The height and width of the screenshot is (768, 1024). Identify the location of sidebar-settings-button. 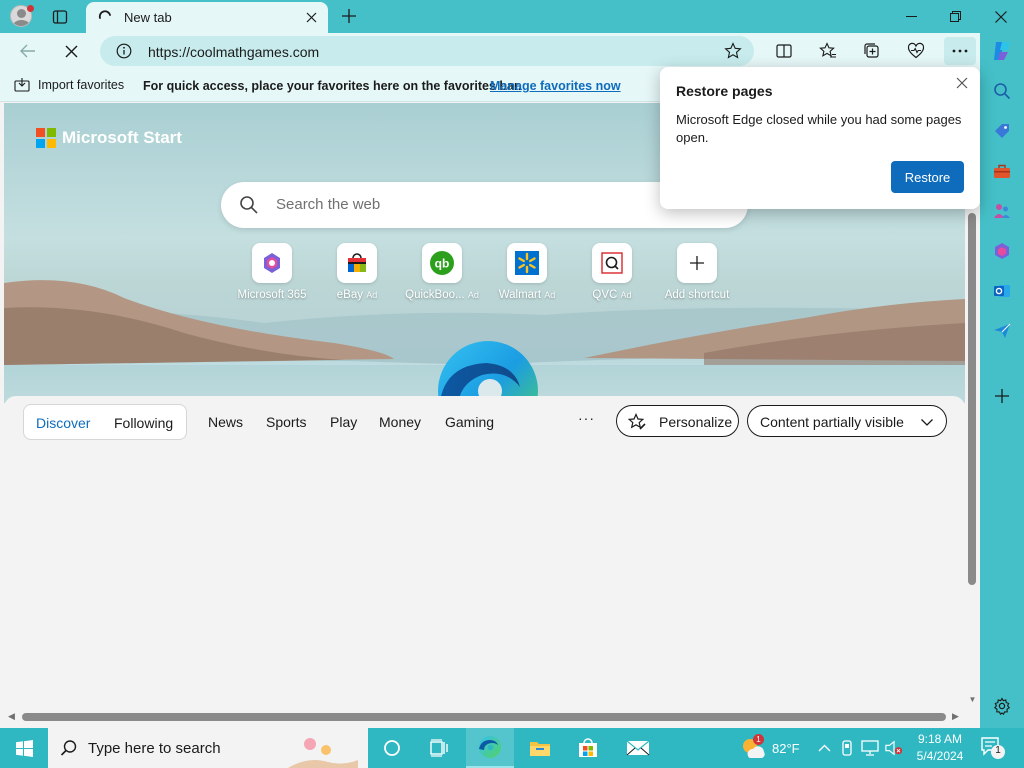
(1002, 706).